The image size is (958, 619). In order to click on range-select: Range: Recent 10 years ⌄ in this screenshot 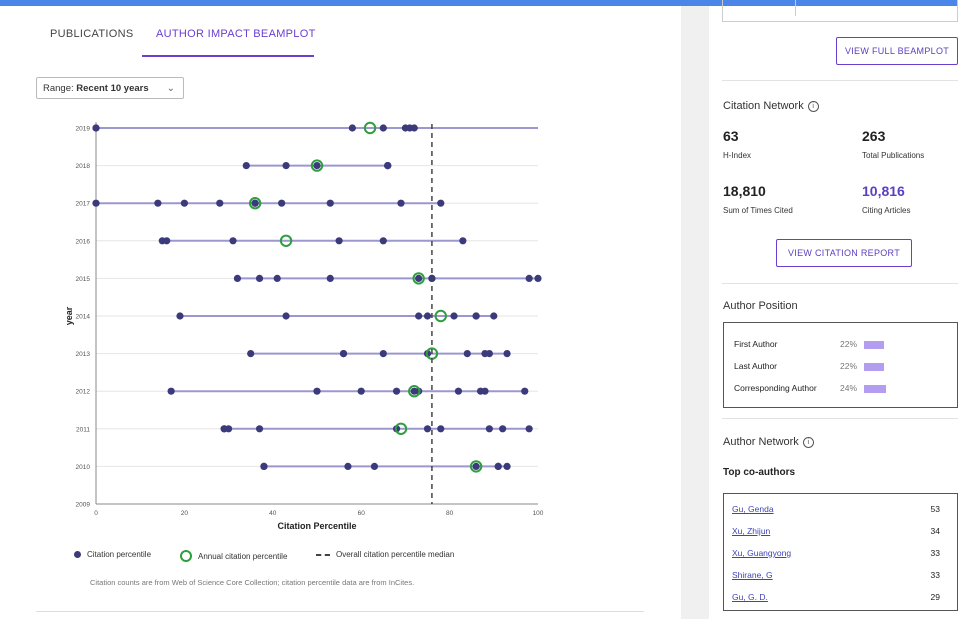, I will do `click(110, 88)`.